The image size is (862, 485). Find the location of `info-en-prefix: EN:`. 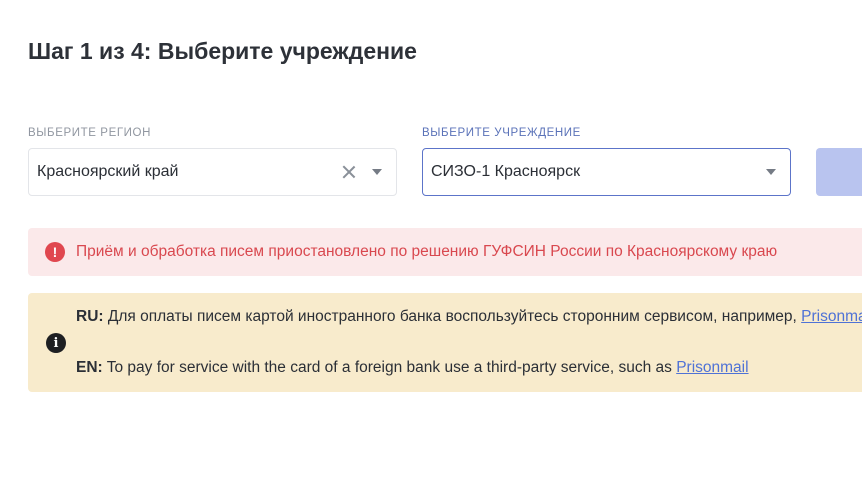

info-en-prefix: EN: is located at coordinates (89, 367).